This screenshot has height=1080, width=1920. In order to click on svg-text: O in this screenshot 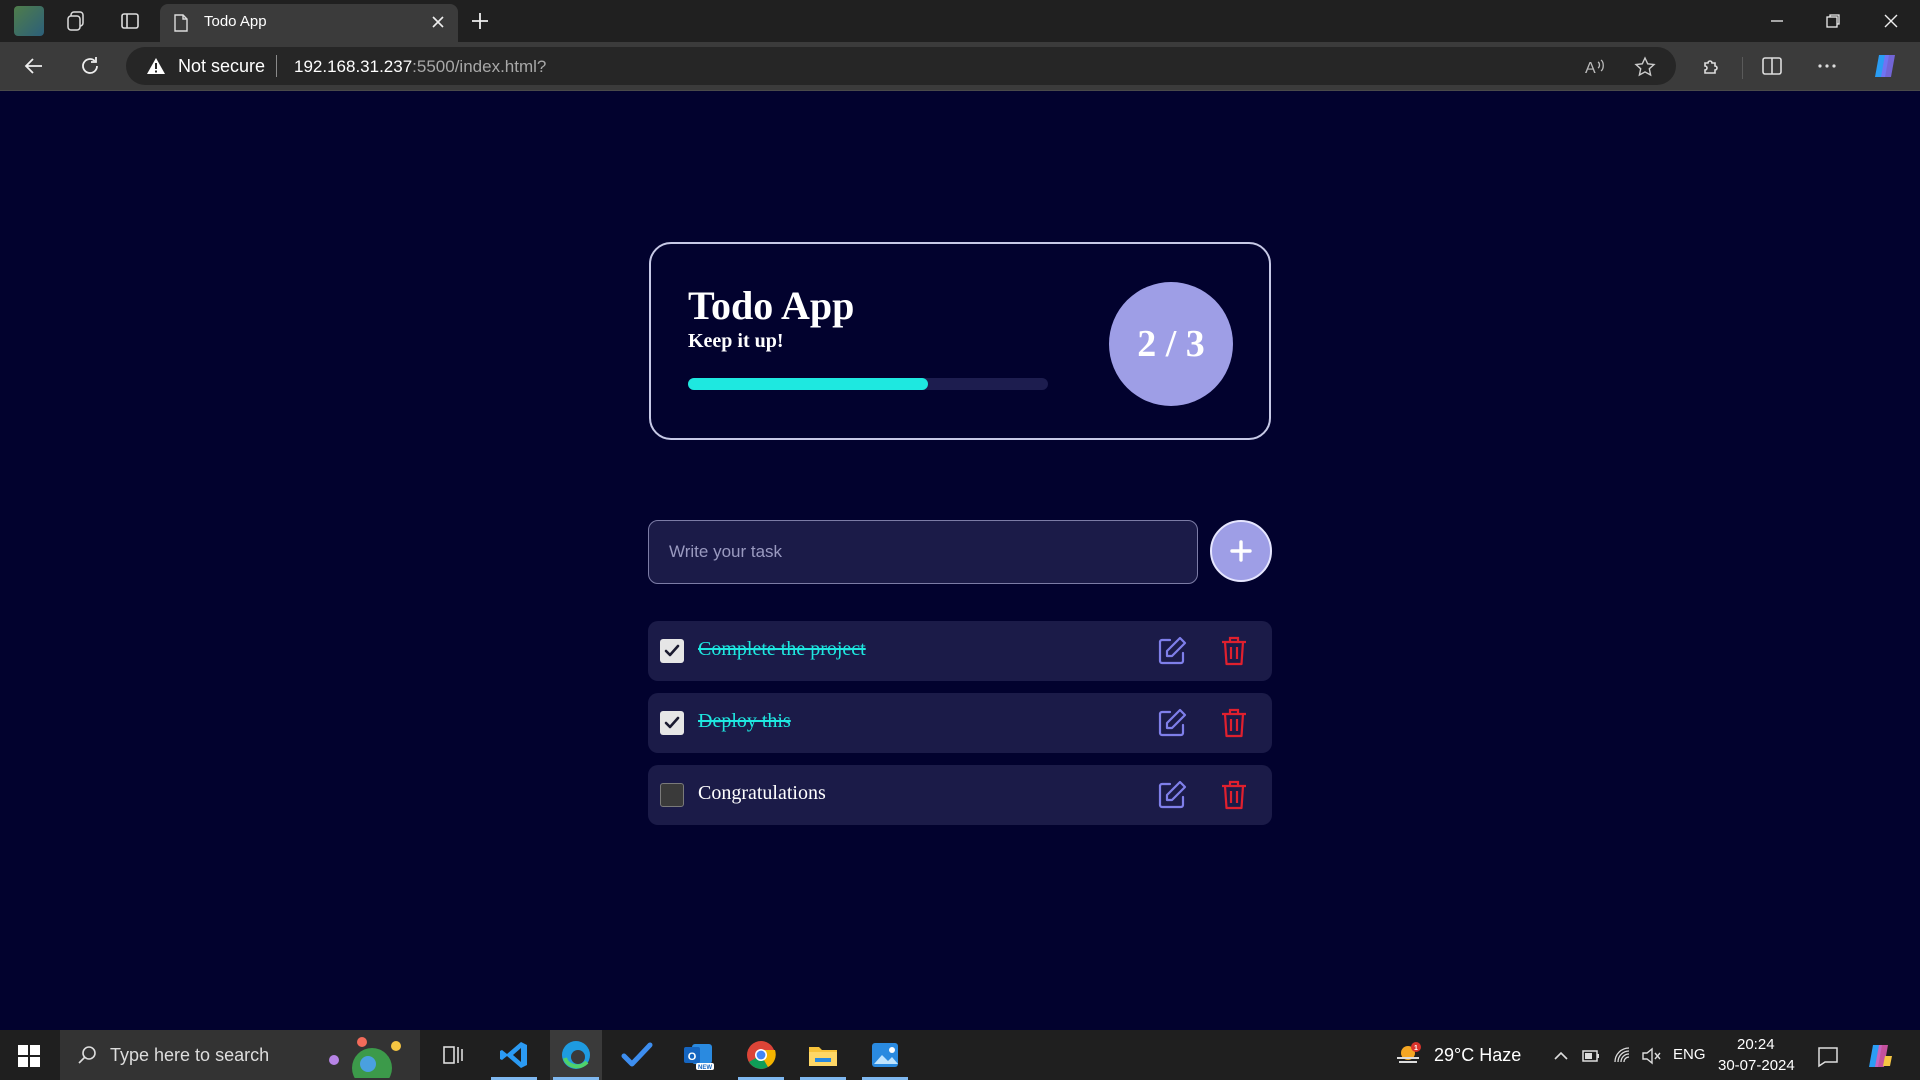, I will do `click(692, 1057)`.